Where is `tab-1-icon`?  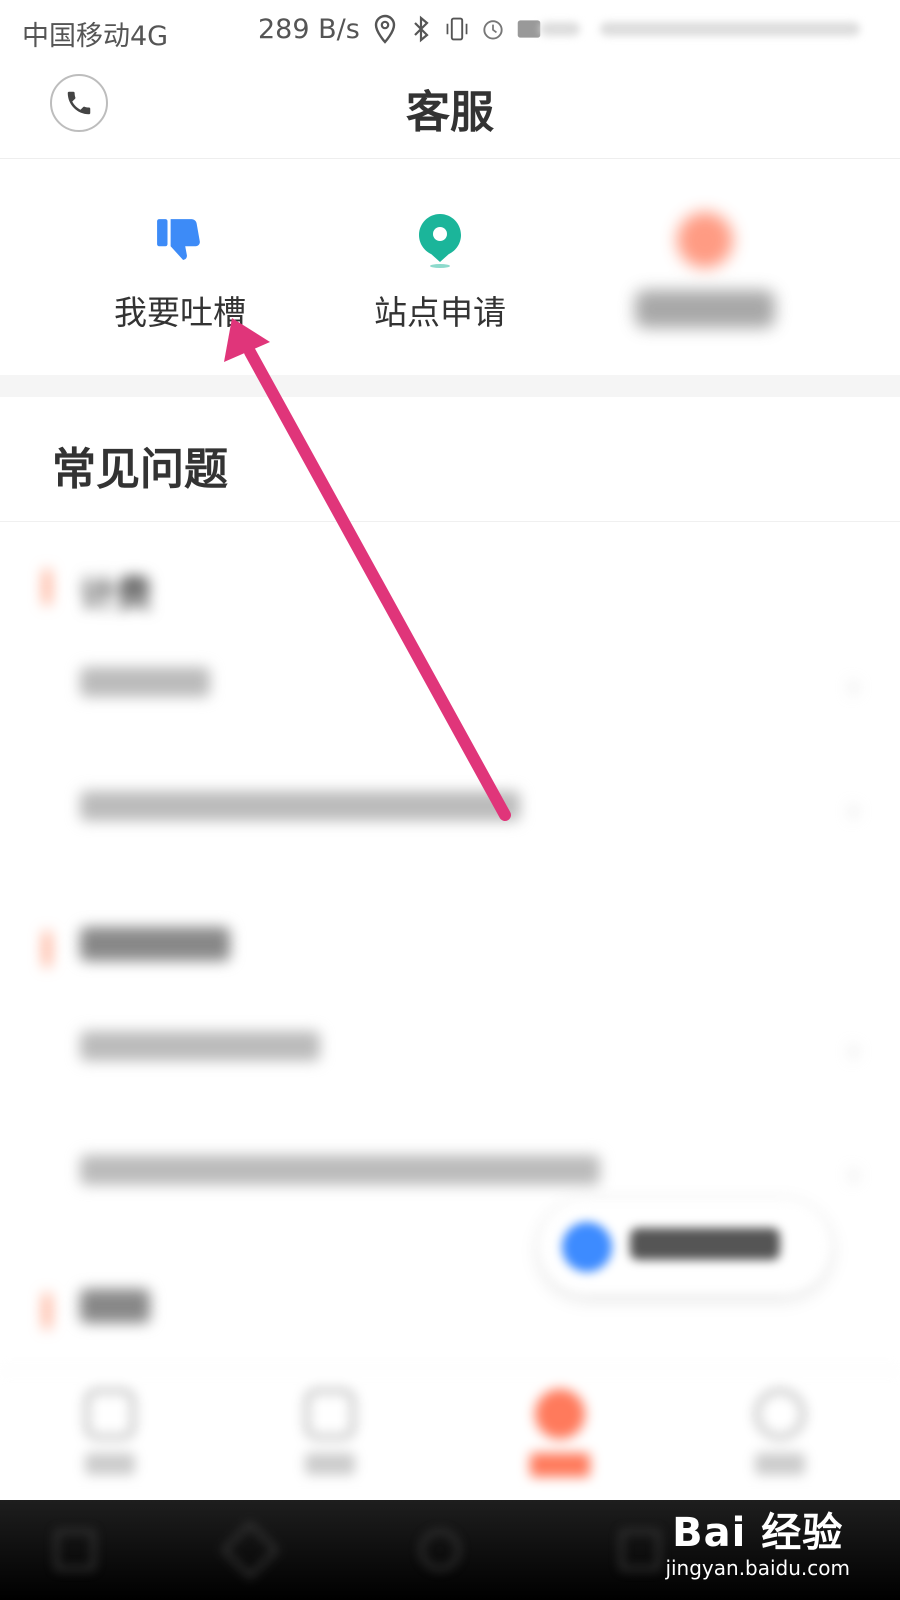
tab-1-icon is located at coordinates (110, 1414).